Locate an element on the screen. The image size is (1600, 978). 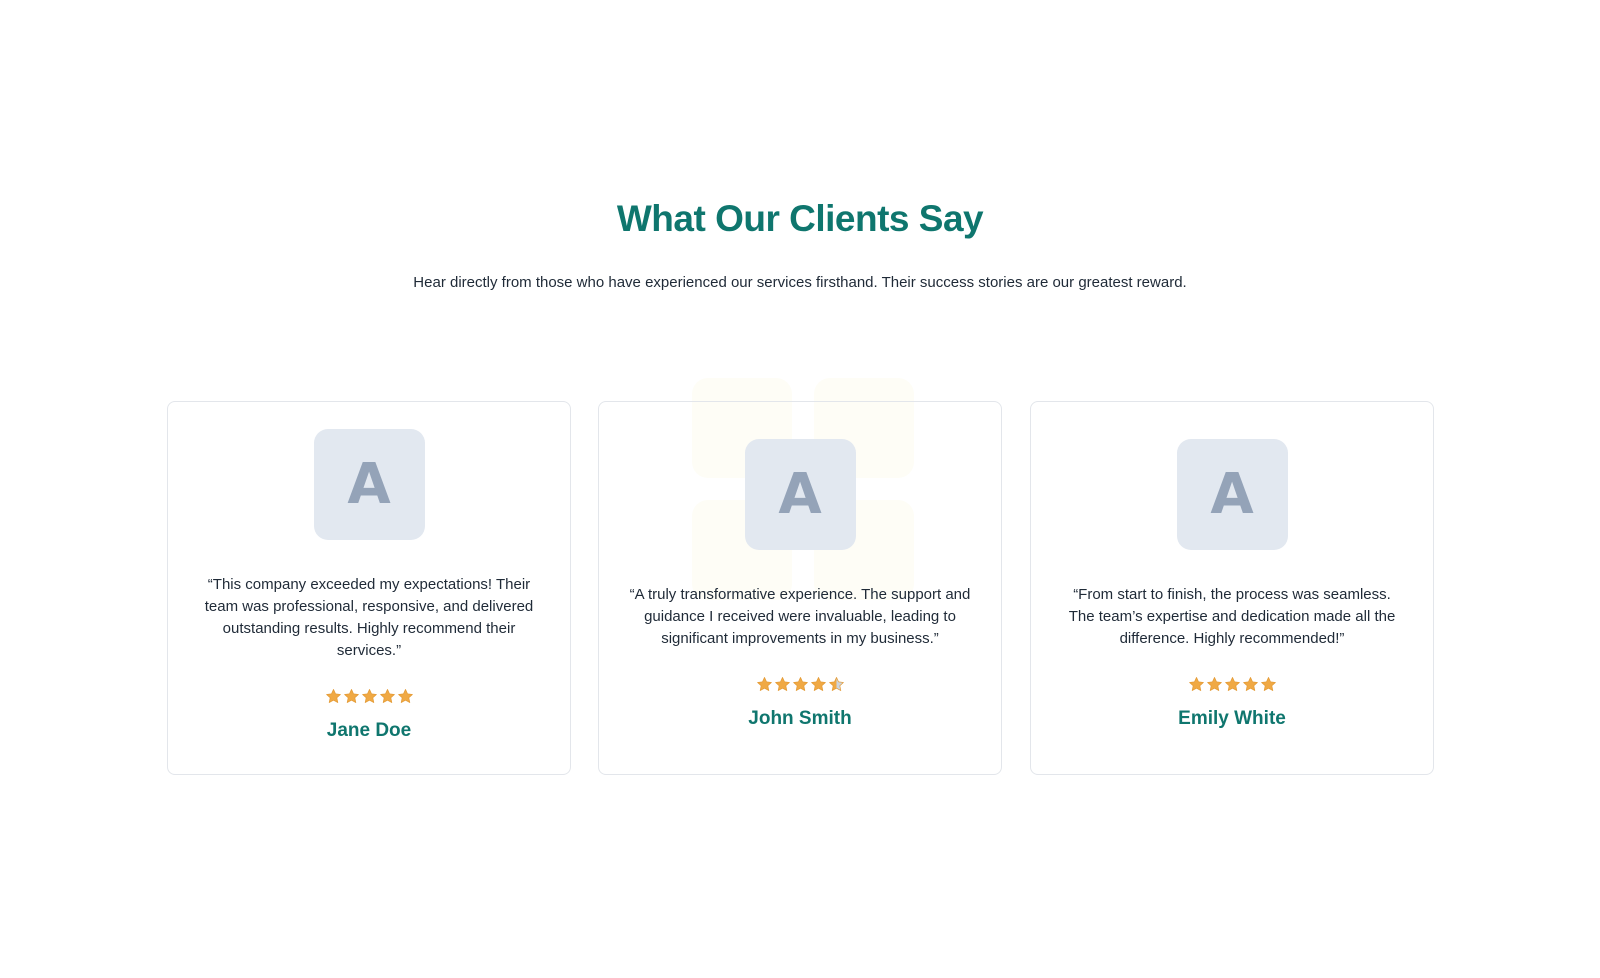
section-title: What Our Clients Say is located at coordinates (800, 218).